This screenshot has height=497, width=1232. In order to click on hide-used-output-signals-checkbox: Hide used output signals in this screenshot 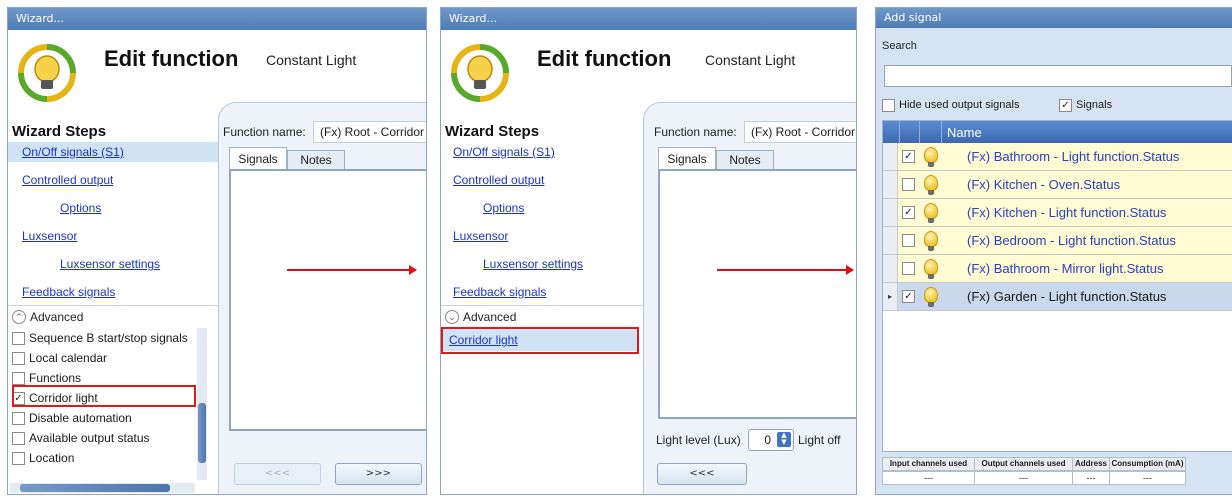, I will do `click(950, 105)`.